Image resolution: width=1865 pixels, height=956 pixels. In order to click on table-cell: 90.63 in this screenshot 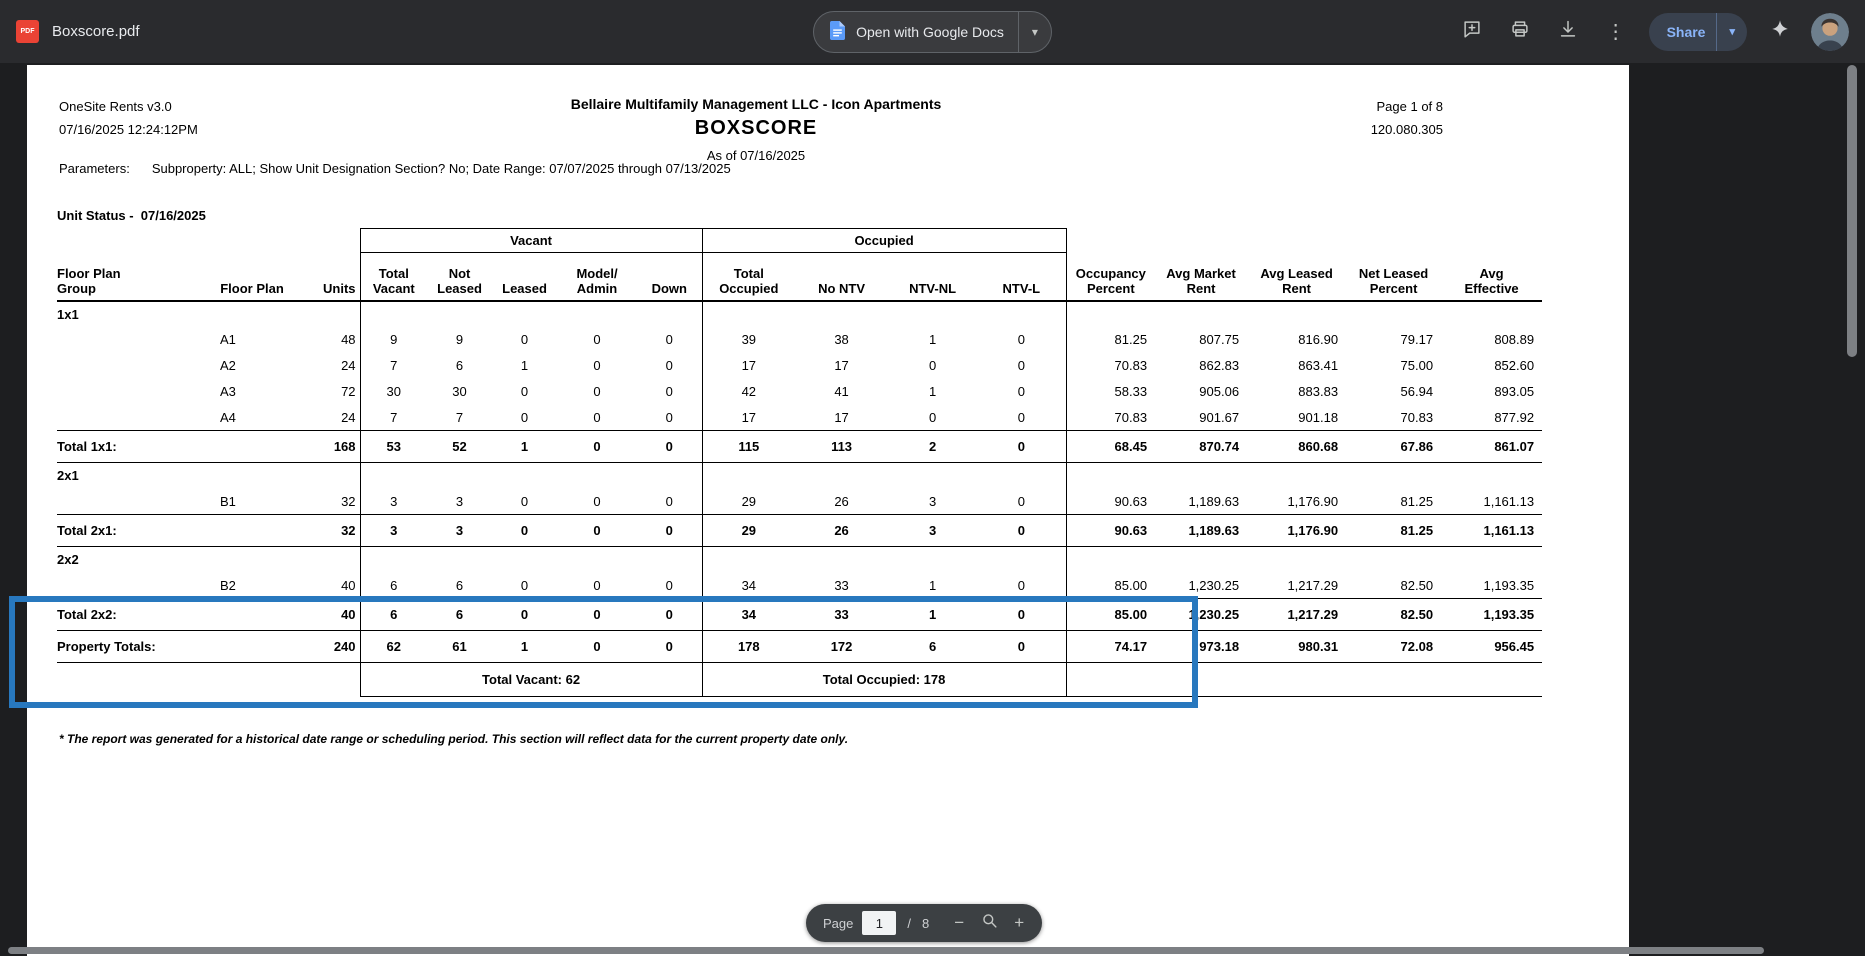, I will do `click(1110, 501)`.